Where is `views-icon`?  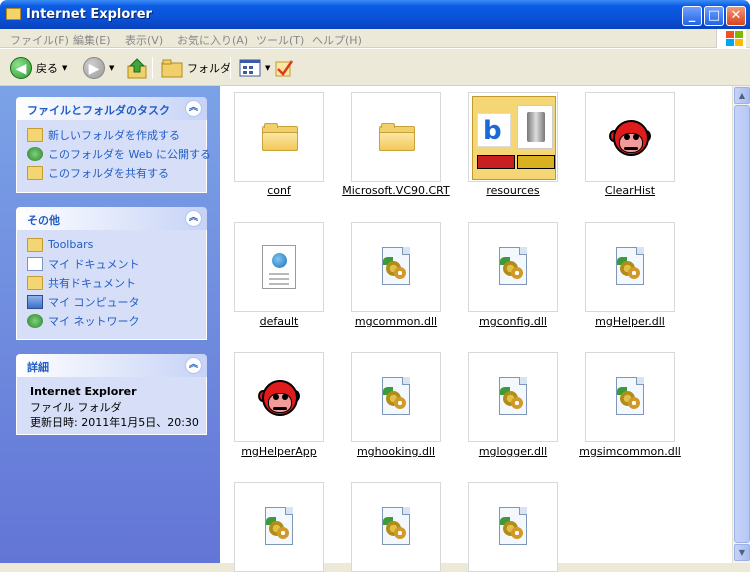 views-icon is located at coordinates (250, 68).